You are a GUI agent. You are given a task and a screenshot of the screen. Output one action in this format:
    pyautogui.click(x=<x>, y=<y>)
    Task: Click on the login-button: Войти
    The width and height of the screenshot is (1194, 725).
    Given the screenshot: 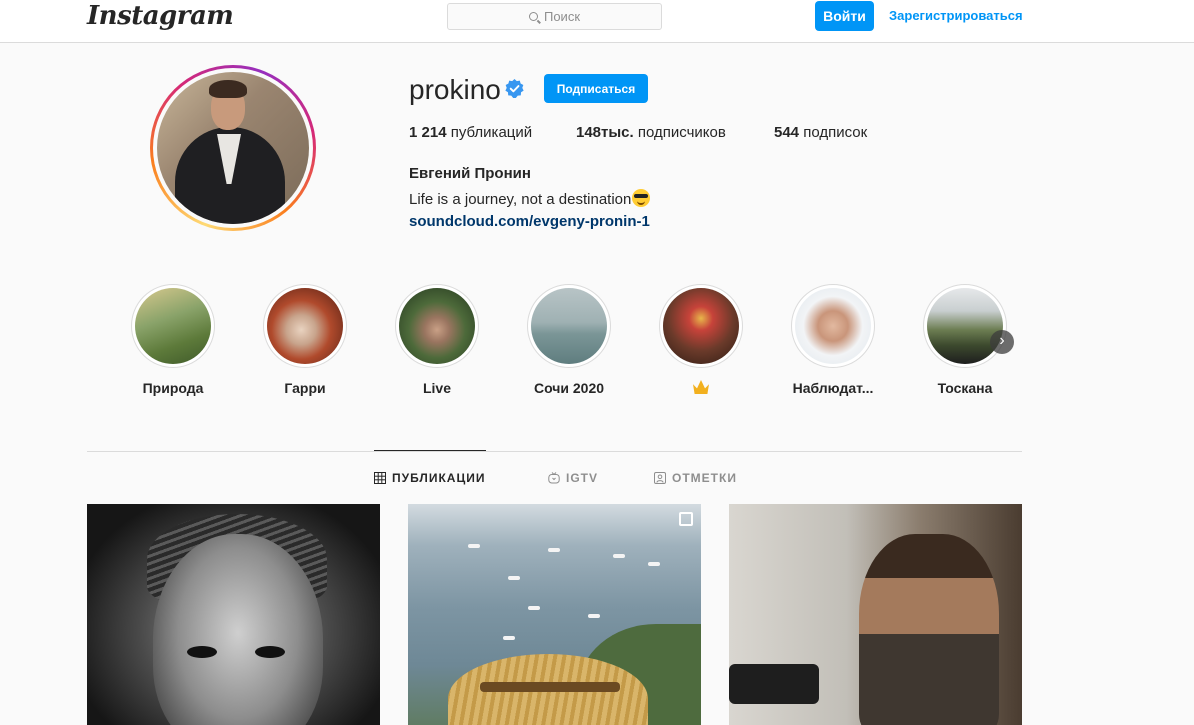 What is the action you would take?
    pyautogui.click(x=844, y=16)
    